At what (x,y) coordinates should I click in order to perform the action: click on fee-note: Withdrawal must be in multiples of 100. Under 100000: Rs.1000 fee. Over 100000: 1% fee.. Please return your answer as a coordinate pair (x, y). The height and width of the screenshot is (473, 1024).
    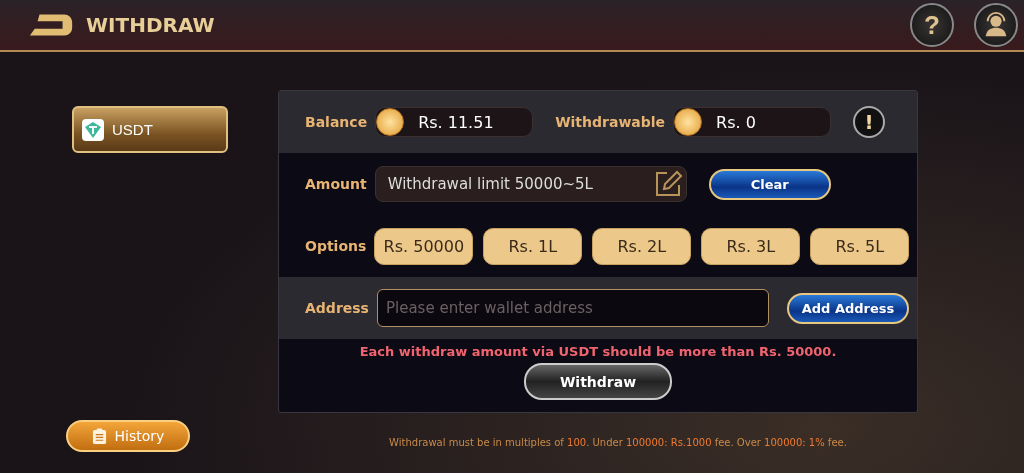
    Looking at the image, I should click on (618, 442).